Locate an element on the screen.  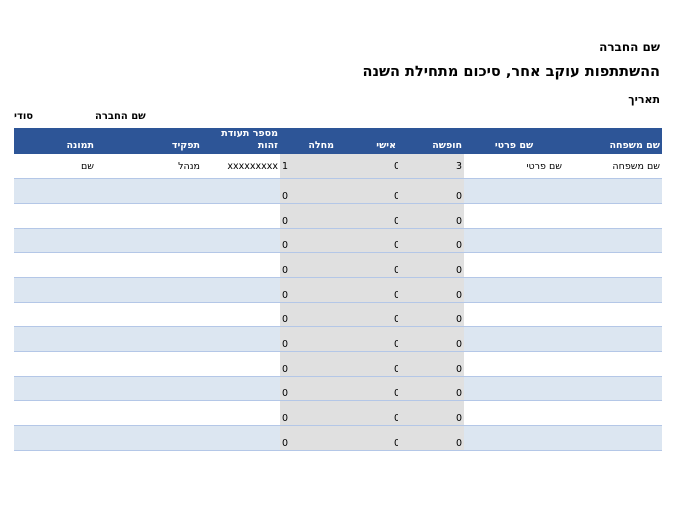
cell-last-name: שם משפחה is located at coordinates (613, 167).